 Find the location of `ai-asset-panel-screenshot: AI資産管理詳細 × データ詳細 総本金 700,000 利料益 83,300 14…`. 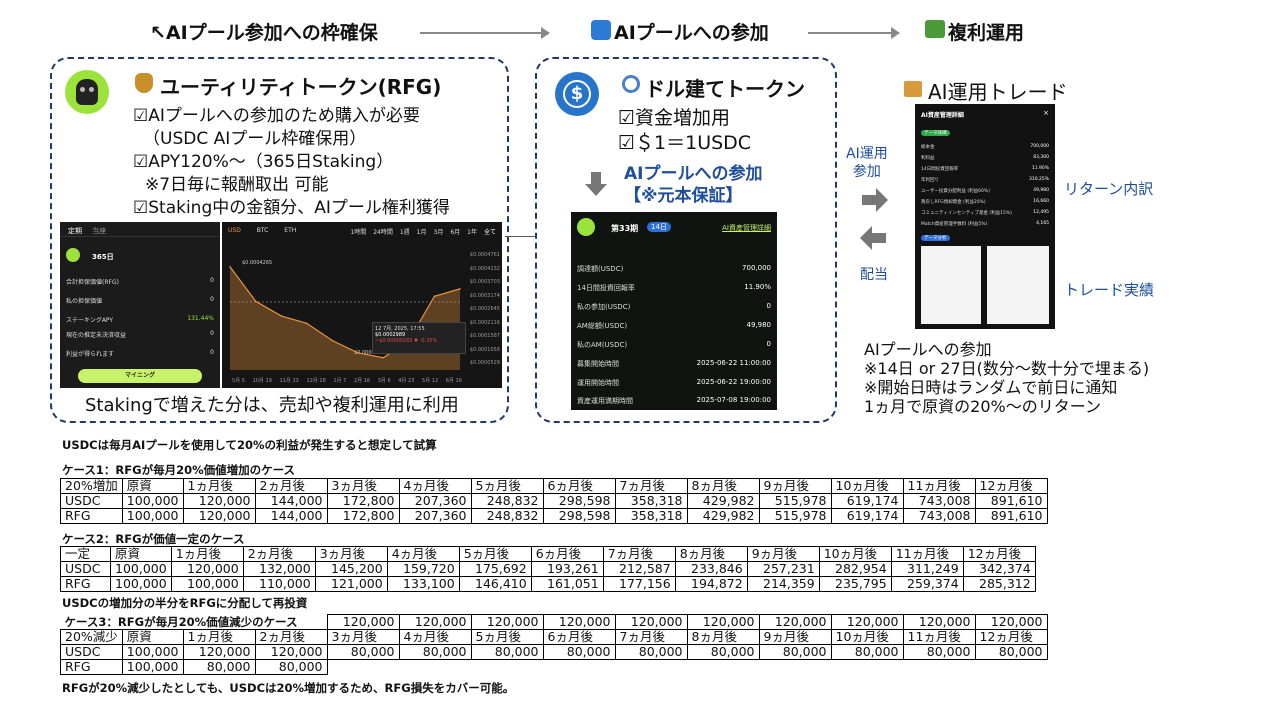

ai-asset-panel-screenshot: AI資産管理詳細 × データ詳細 総本金 700,000 利料益 83,300 14… is located at coordinates (985, 216).